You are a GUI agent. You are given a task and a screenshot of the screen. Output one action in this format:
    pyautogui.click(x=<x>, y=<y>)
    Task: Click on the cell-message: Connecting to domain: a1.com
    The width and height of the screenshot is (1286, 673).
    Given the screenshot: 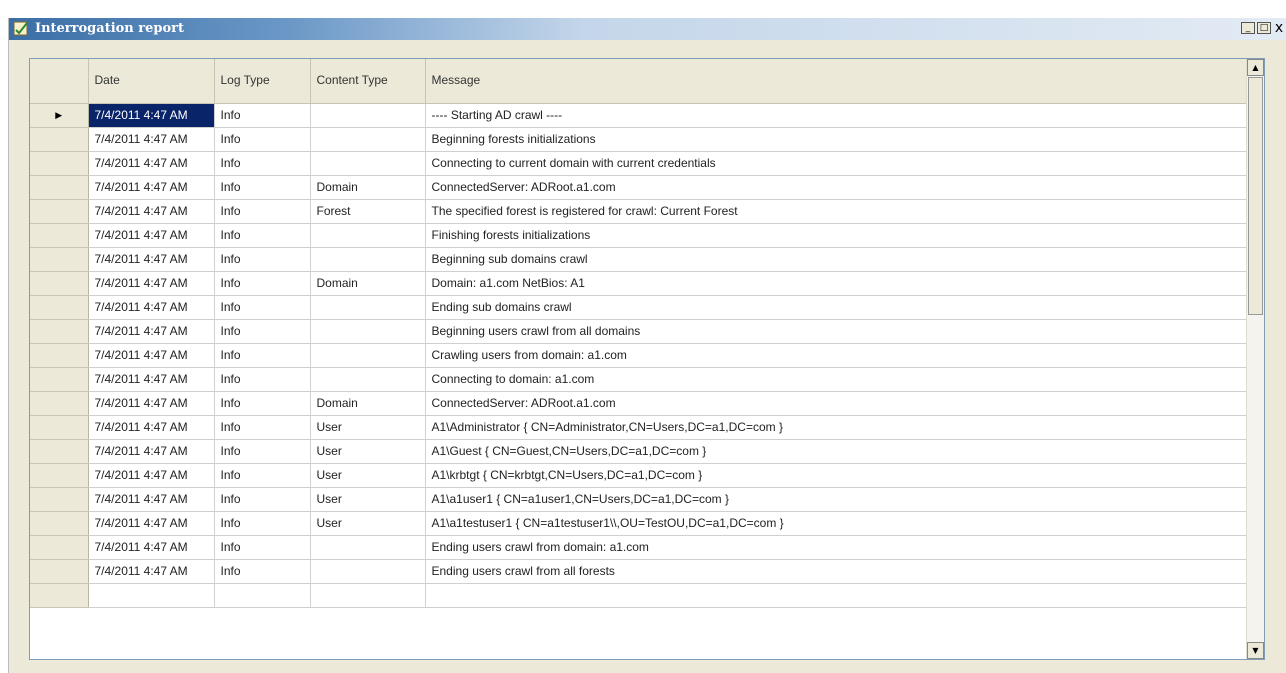 What is the action you would take?
    pyautogui.click(x=837, y=379)
    